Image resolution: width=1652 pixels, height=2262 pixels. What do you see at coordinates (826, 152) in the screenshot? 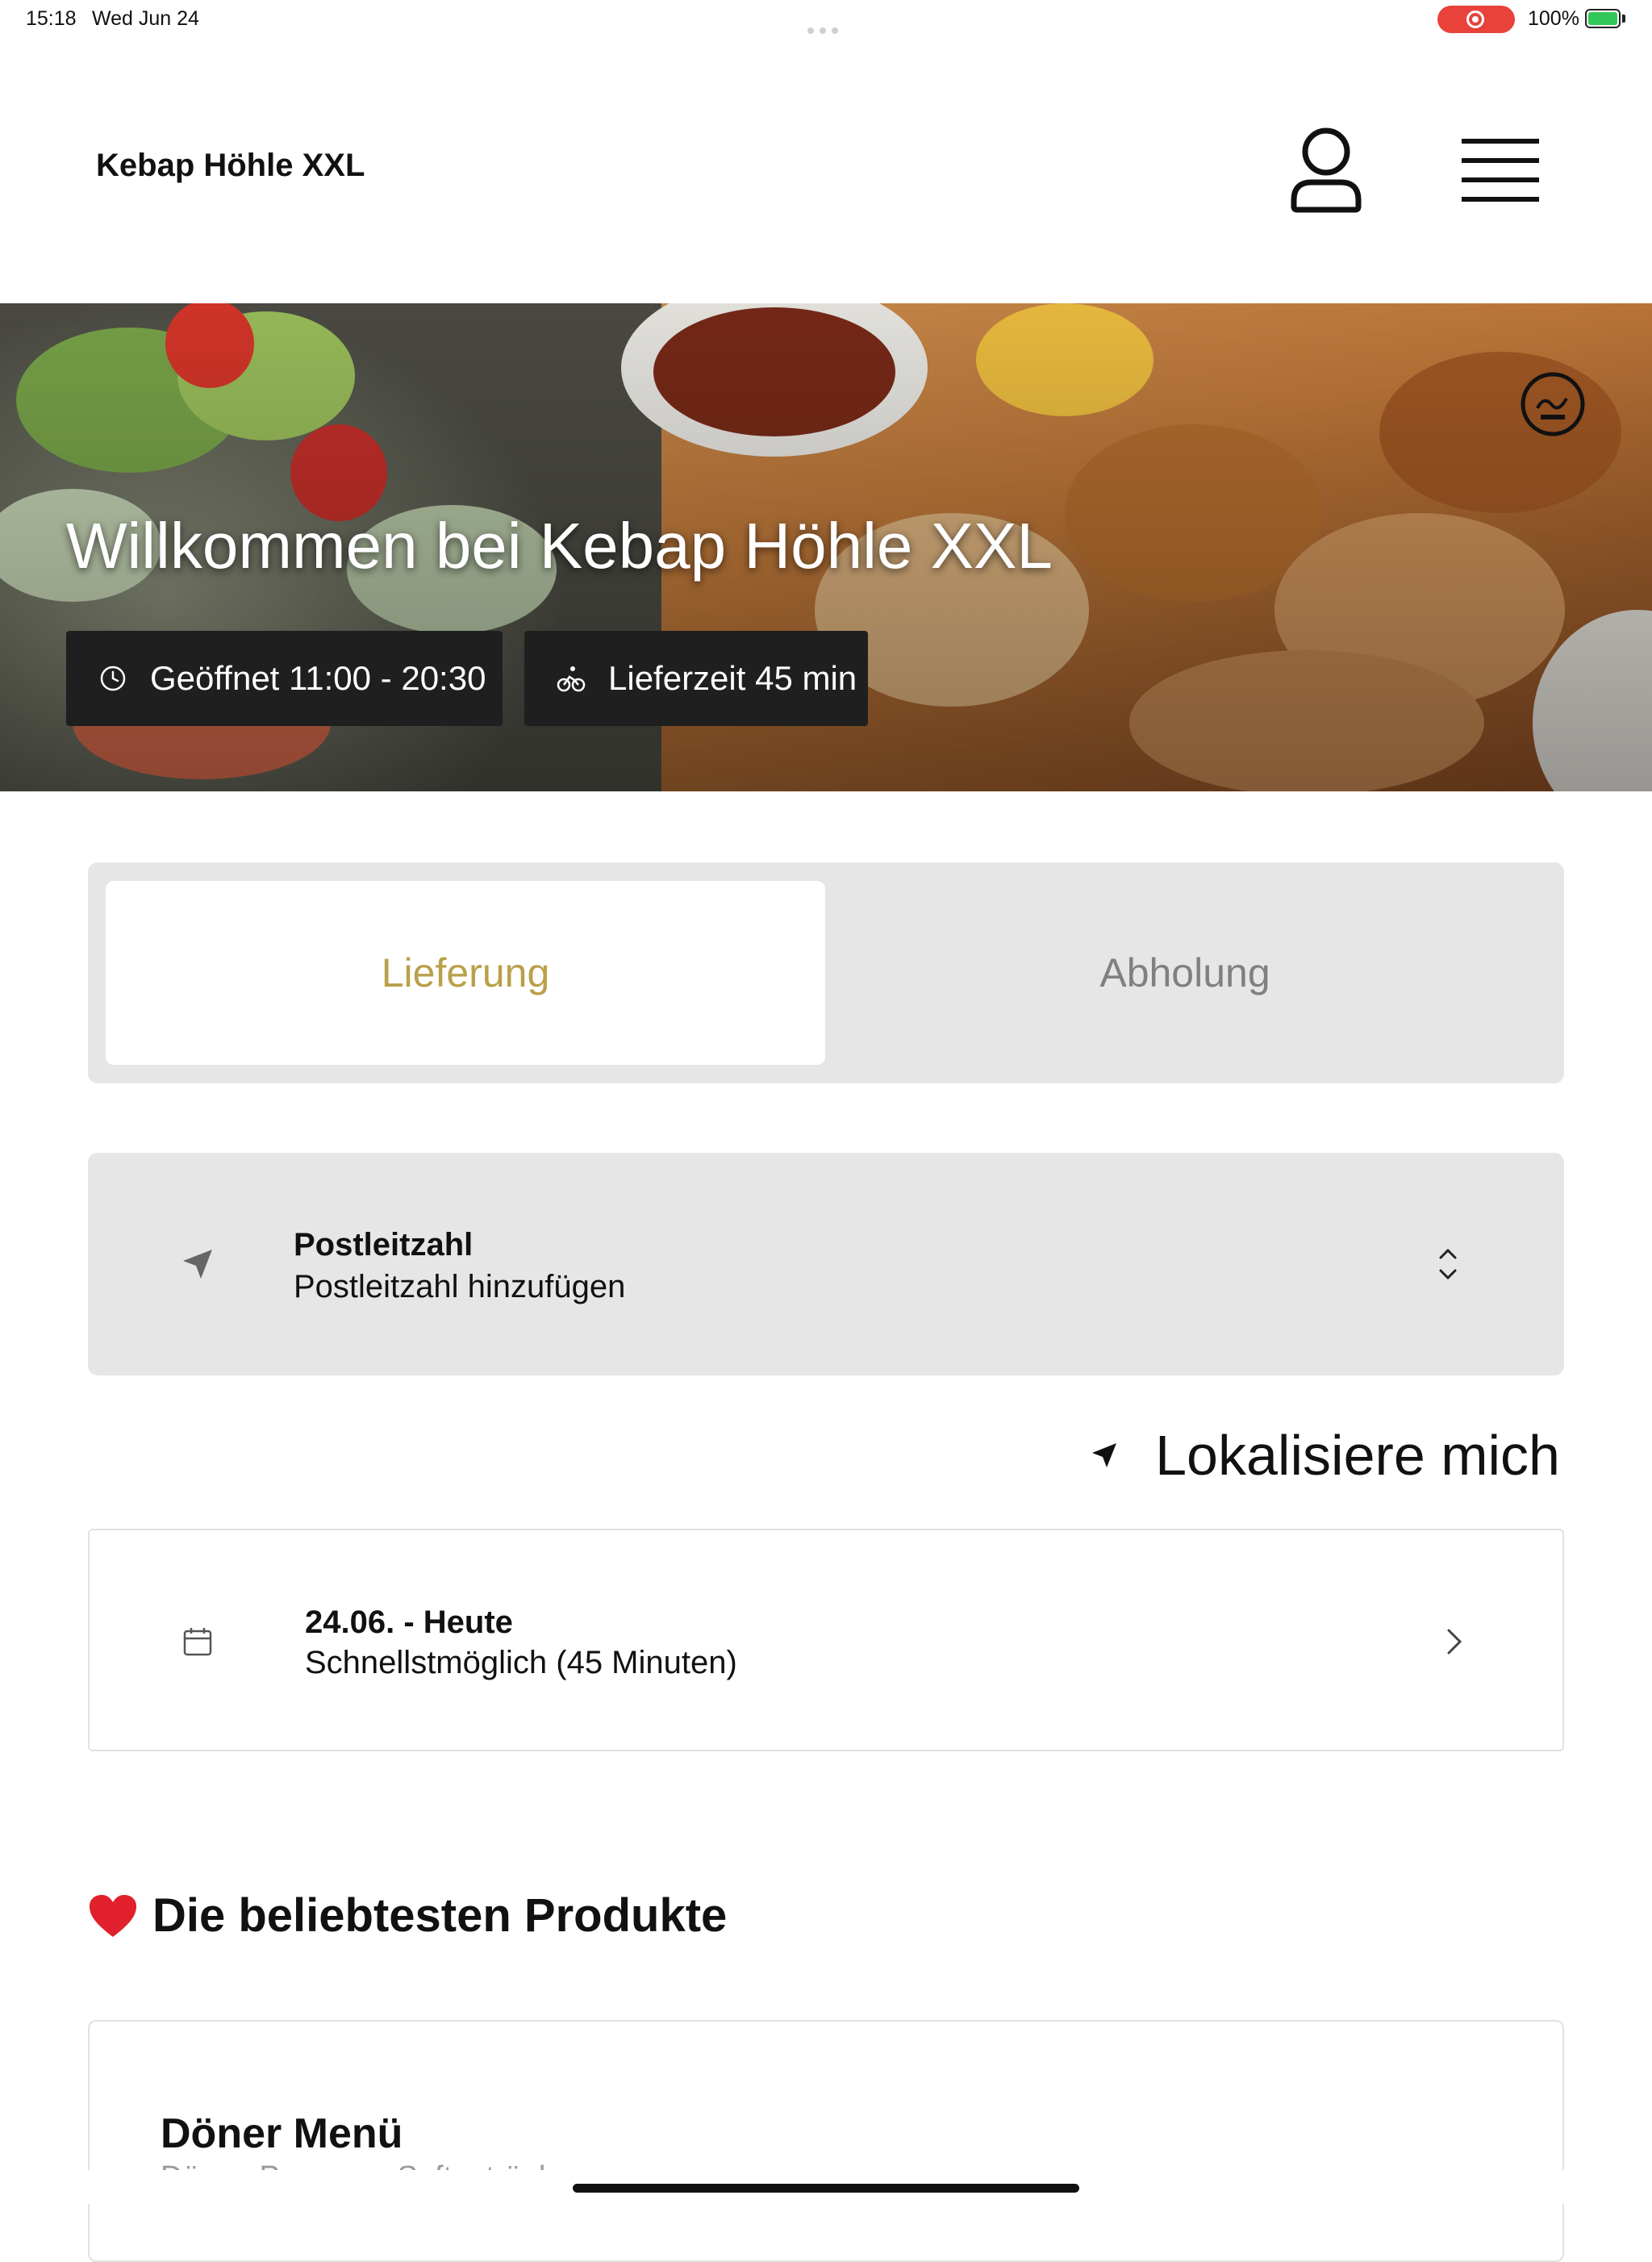
I see `app-header: Kebap Höhle XXL` at bounding box center [826, 152].